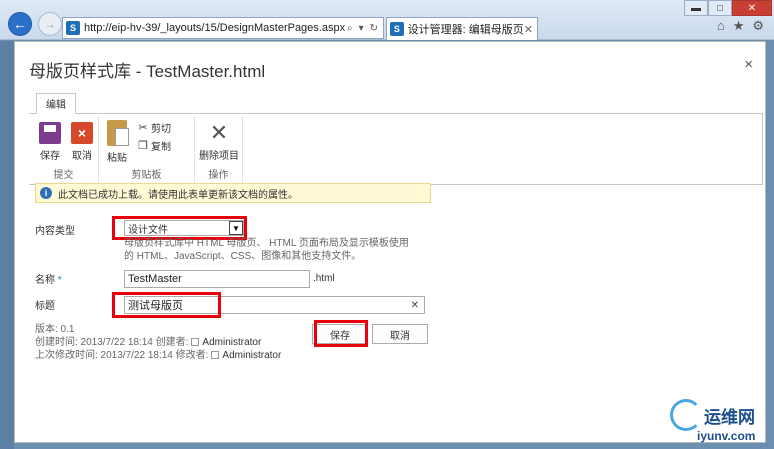 This screenshot has height=449, width=774. I want to click on tab-close-icon: ✕, so click(528, 29).